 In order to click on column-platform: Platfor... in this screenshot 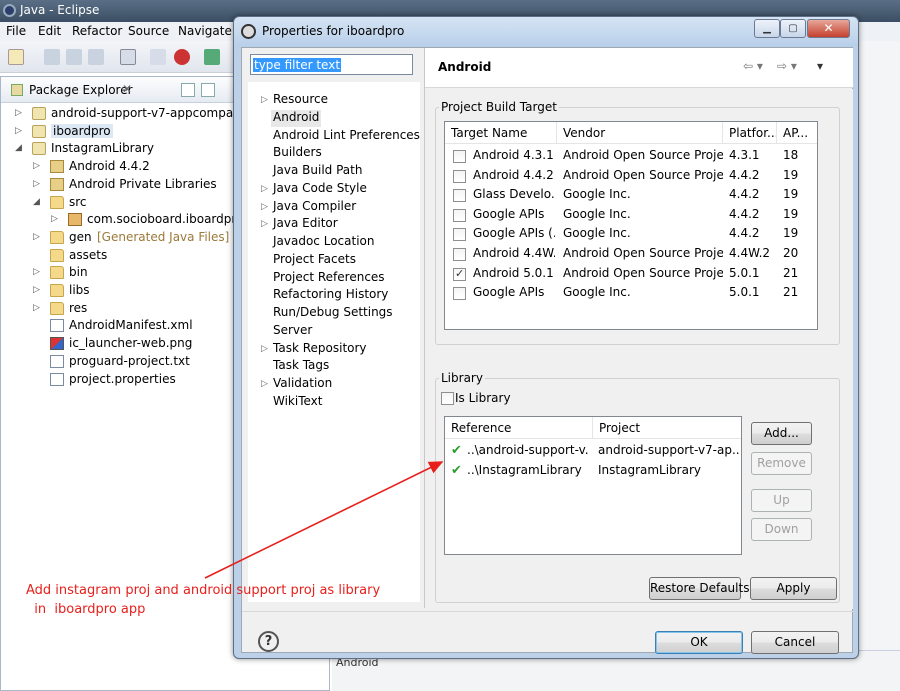, I will do `click(750, 133)`.